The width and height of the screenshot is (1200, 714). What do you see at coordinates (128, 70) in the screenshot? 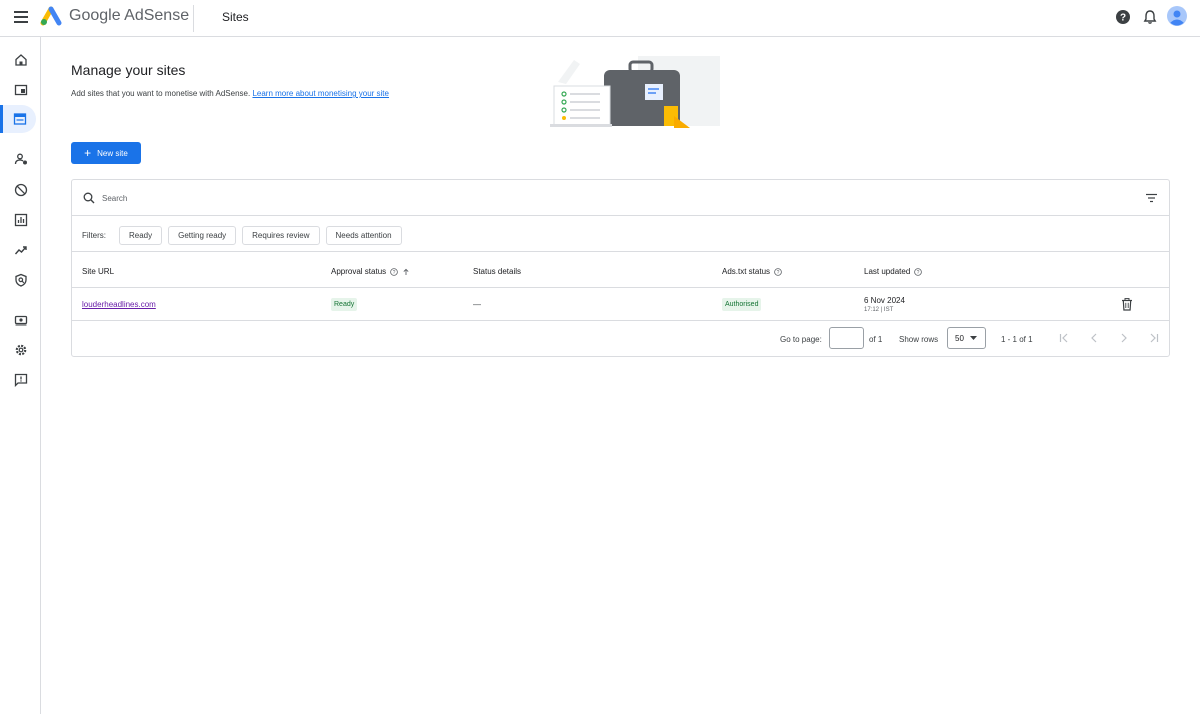
I see `page-heading: Manage your sites` at bounding box center [128, 70].